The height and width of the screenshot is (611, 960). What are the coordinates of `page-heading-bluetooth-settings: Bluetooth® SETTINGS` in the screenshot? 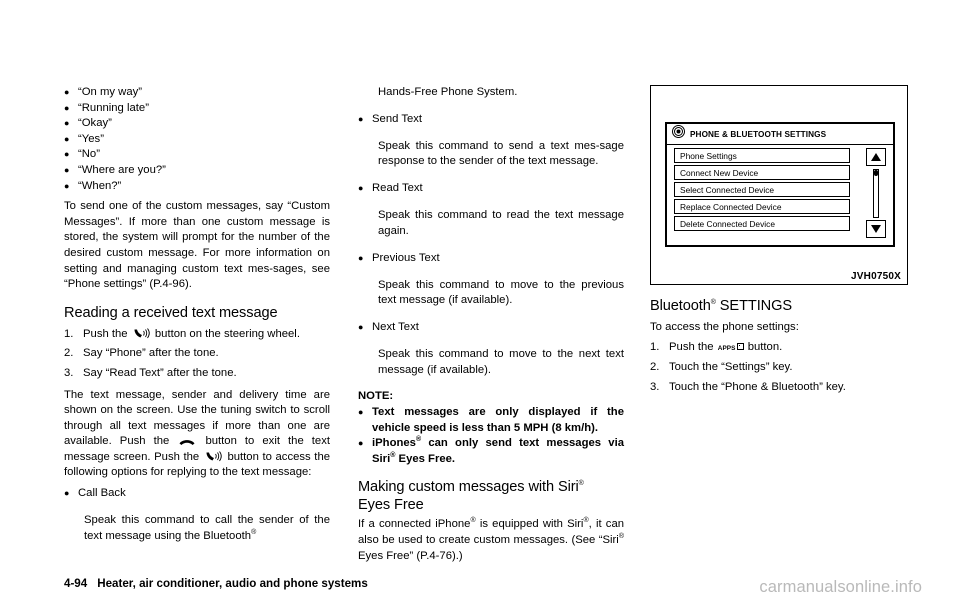 It's located at (781, 306).